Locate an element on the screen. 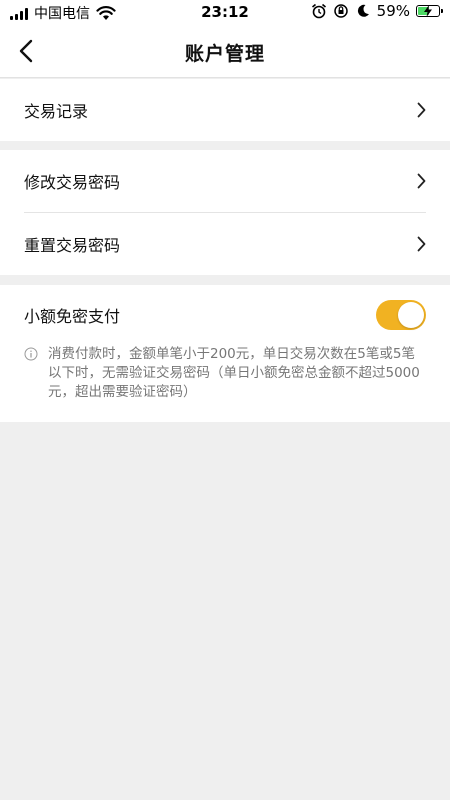 The image size is (450, 800). small-amount-payment-row: 小额免密支付 is located at coordinates (225, 315).